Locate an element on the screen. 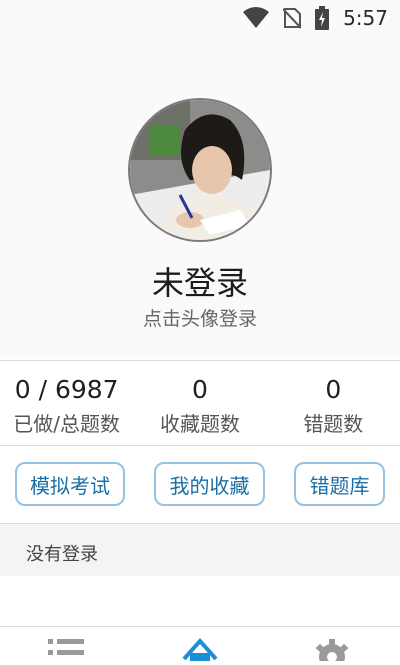  stat-favorites: 0 收藏题数 is located at coordinates (199, 403).